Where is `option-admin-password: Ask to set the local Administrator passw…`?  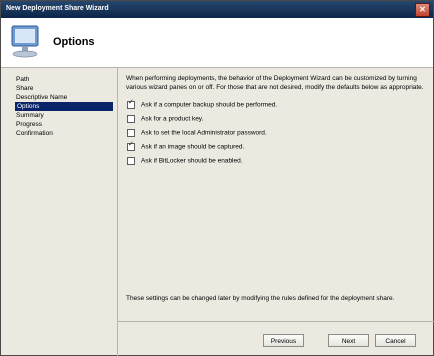 option-admin-password: Ask to set the local Administrator passw… is located at coordinates (197, 133).